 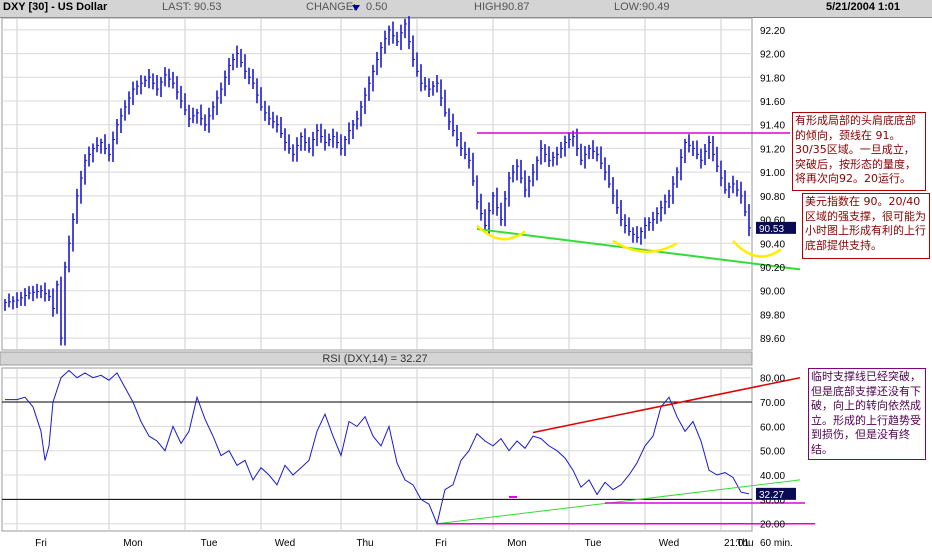 I want to click on price-tick-label: 91.40, so click(x=772, y=126).